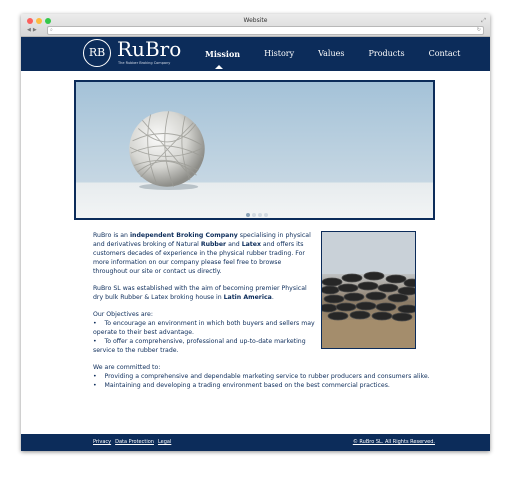 The height and width of the screenshot is (478, 512). What do you see at coordinates (144, 63) in the screenshot?
I see `logo-tagline: The Rubber Broking Company` at bounding box center [144, 63].